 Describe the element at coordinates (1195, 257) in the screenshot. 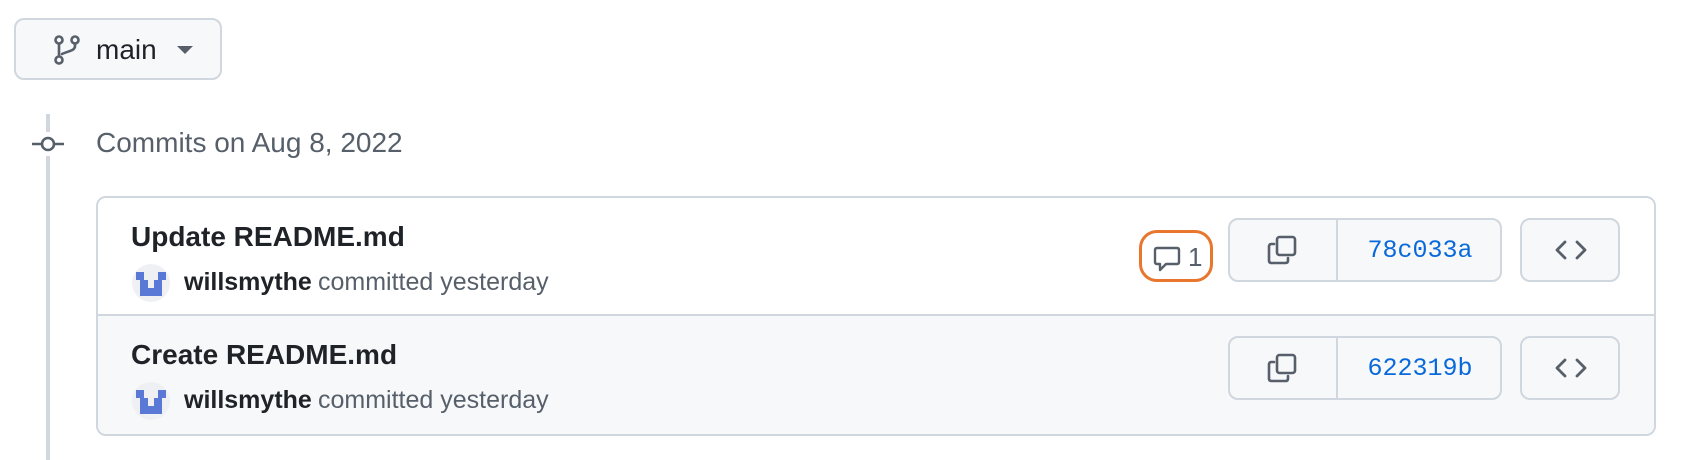

I see `comment-count: 1` at that location.